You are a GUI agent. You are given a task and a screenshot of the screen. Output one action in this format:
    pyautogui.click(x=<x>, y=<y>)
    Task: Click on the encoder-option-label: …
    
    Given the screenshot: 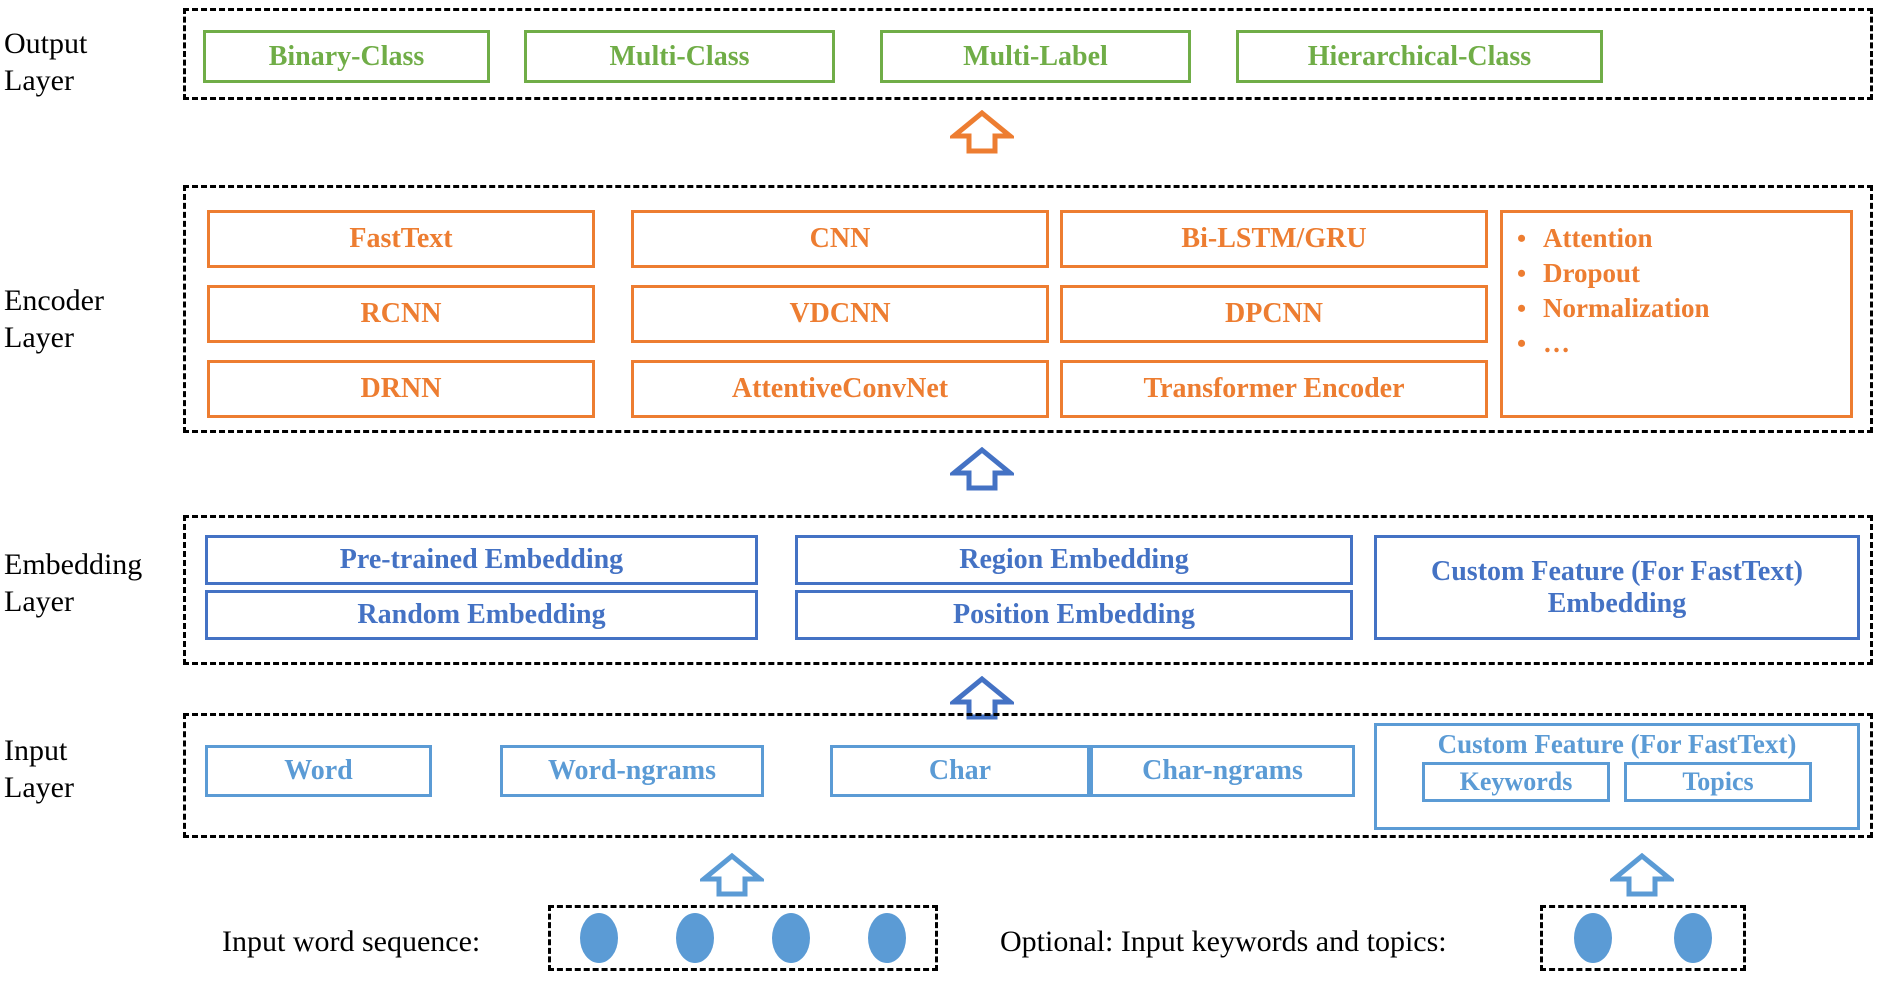 What is the action you would take?
    pyautogui.click(x=1556, y=343)
    